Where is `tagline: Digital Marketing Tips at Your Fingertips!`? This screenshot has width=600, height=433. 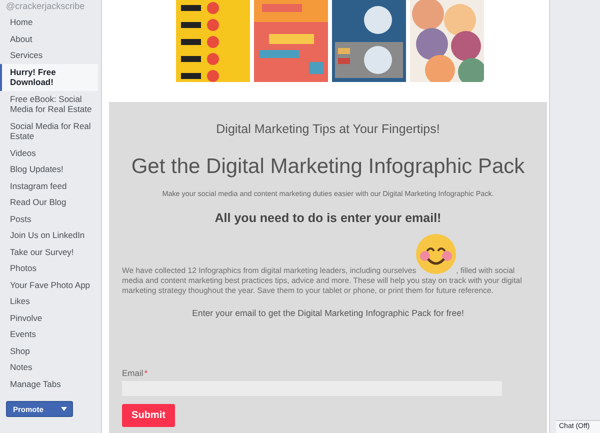
tagline: Digital Marketing Tips at Your Fingertips! is located at coordinates (328, 129).